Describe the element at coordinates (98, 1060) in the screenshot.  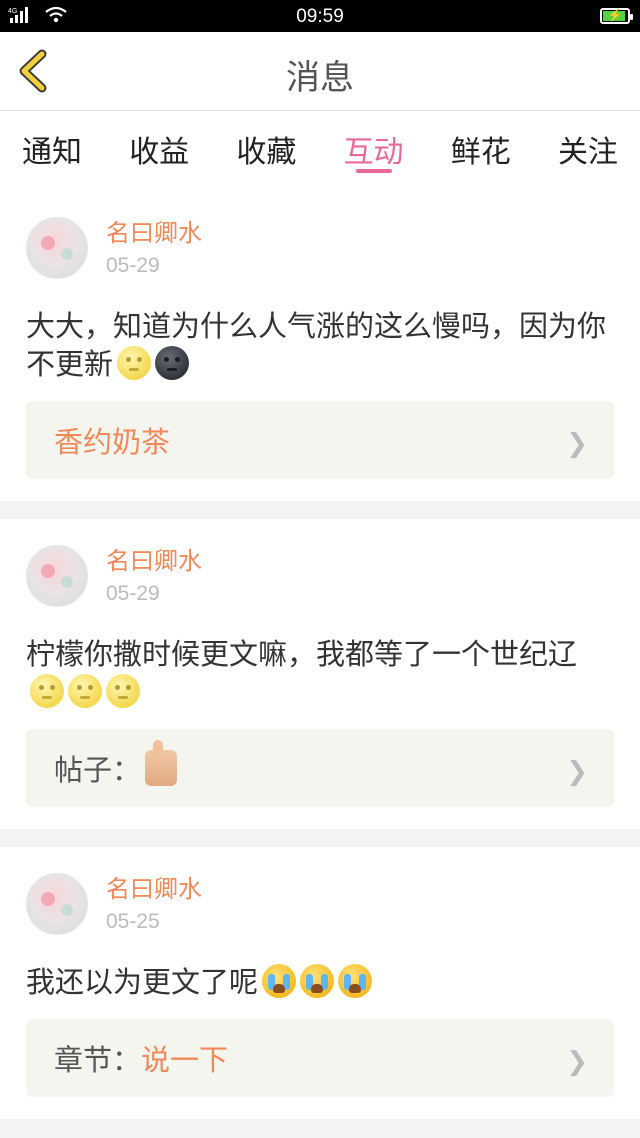
I see `link-prefix: 章节：` at that location.